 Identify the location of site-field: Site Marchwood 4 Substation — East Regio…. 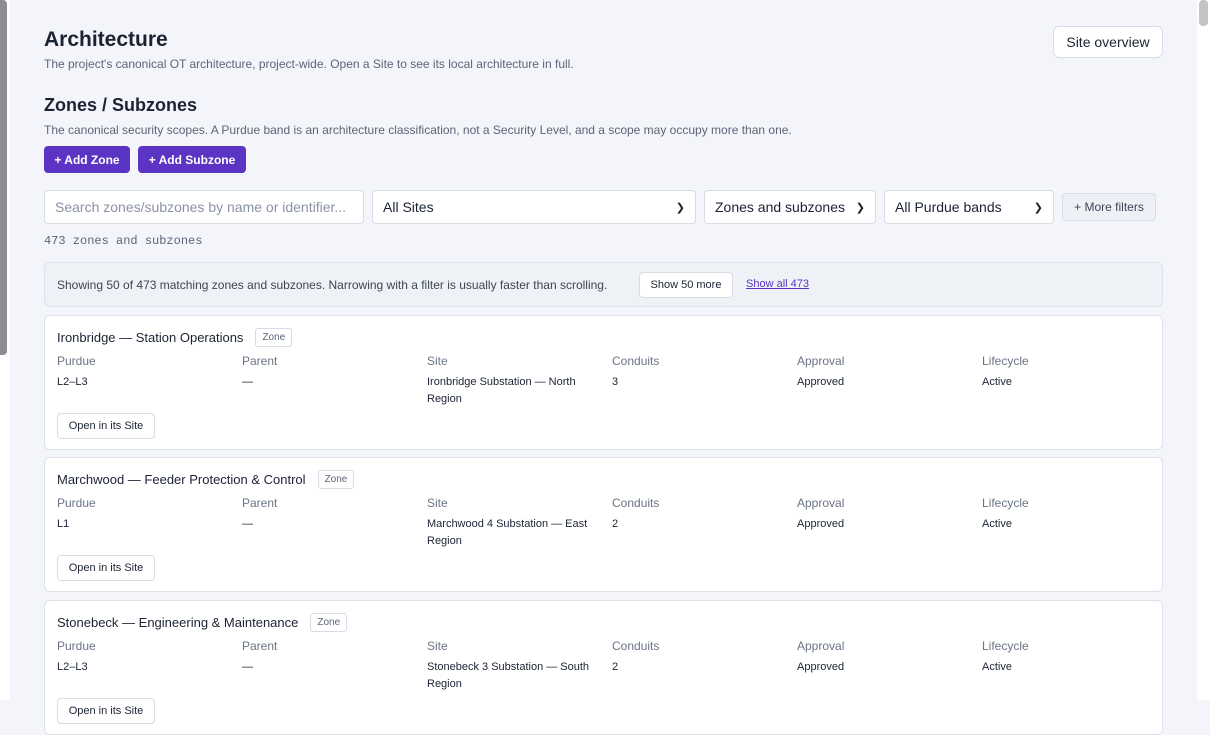
(514, 523).